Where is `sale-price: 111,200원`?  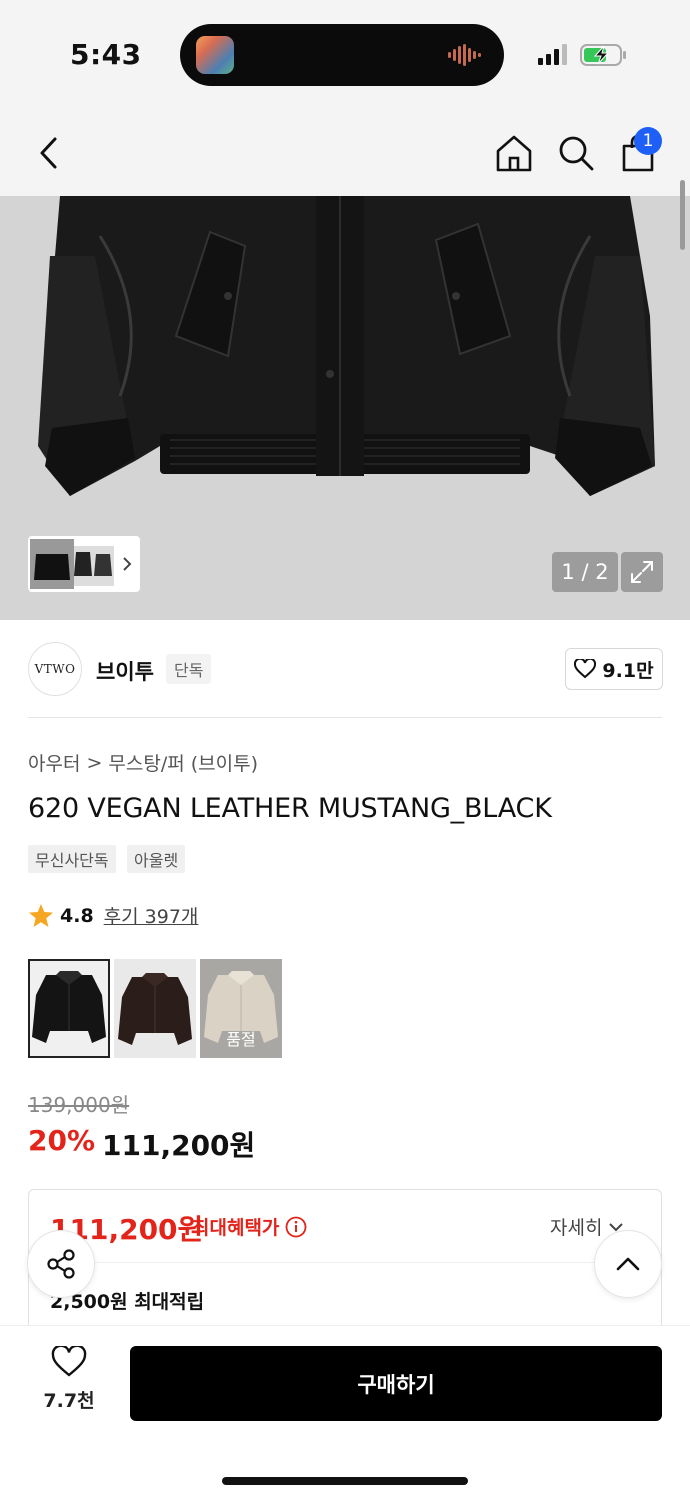
sale-price: 111,200원 is located at coordinates (179, 1145).